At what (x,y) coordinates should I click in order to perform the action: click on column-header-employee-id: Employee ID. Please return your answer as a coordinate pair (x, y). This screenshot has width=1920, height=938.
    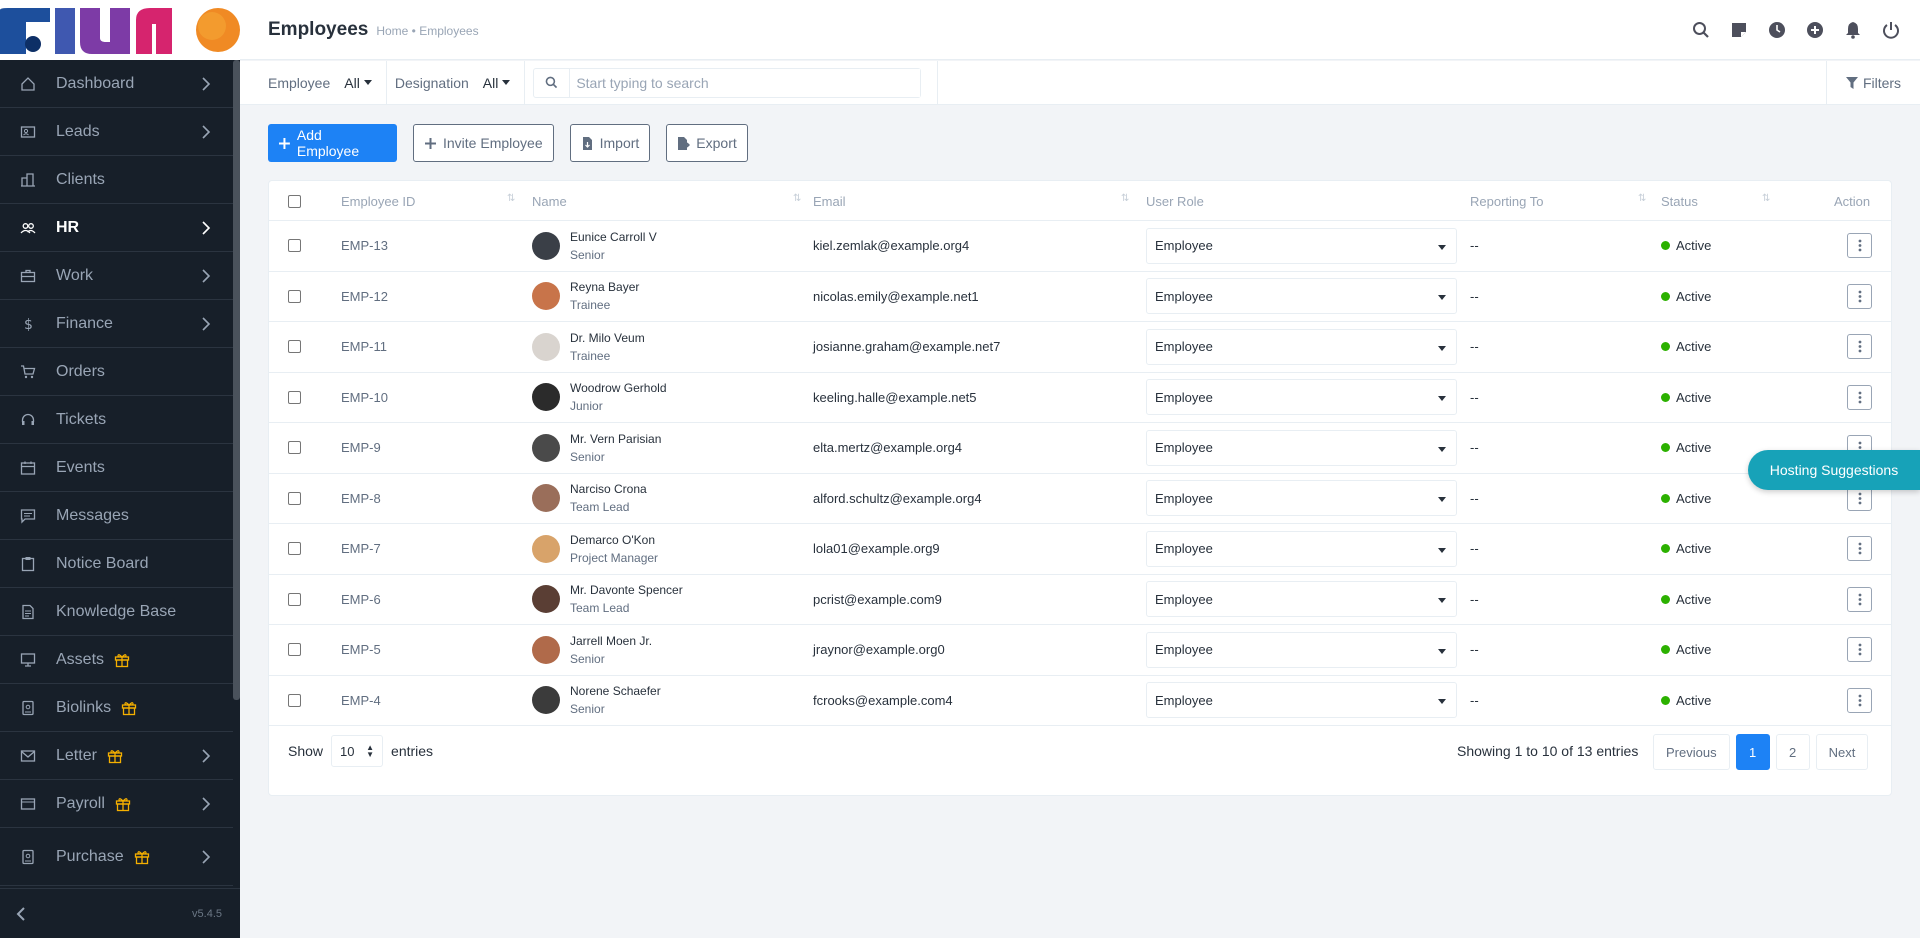
    Looking at the image, I should click on (378, 201).